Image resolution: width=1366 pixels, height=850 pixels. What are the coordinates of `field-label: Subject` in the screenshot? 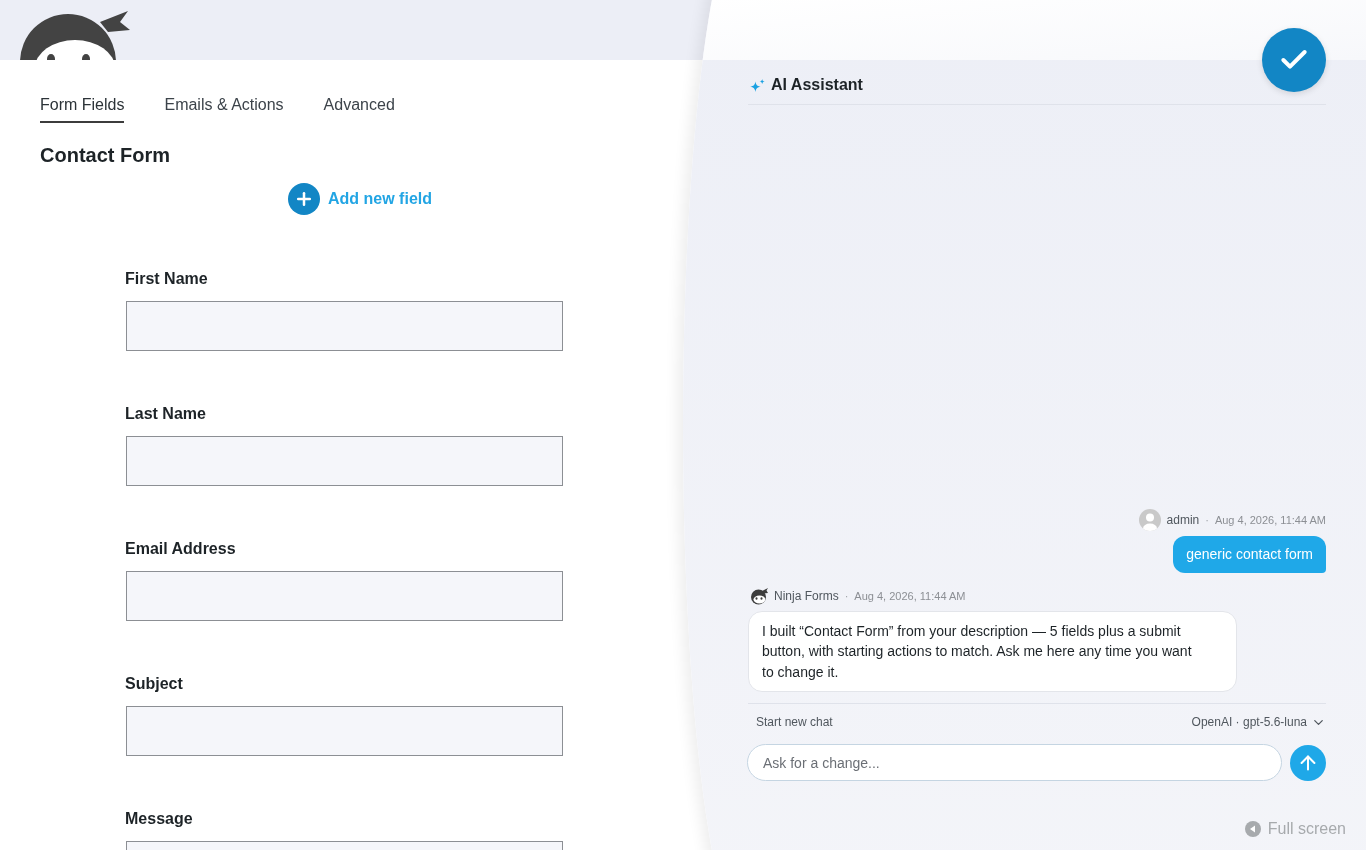 It's located at (154, 684).